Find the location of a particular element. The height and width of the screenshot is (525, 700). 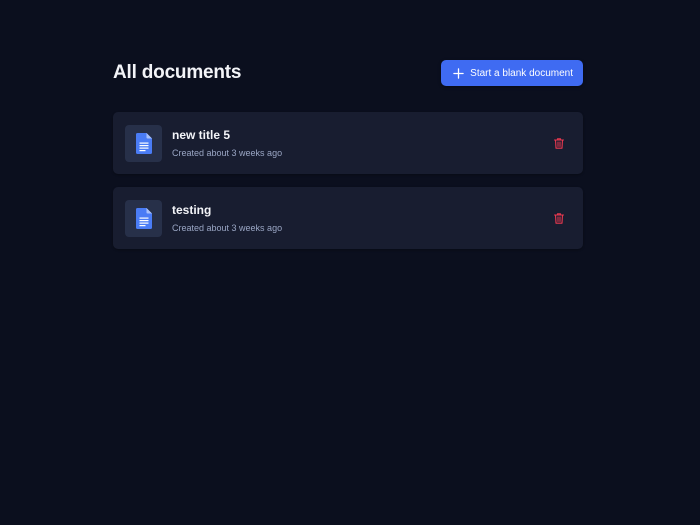

document-info: testing Created about 3 weeks ago is located at coordinates (359, 218).